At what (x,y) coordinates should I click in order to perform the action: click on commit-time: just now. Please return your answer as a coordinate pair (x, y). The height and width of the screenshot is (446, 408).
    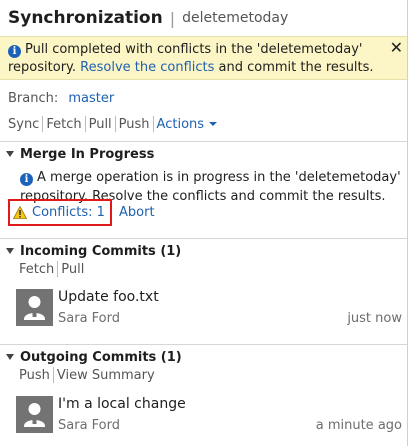
    Looking at the image, I should click on (374, 318).